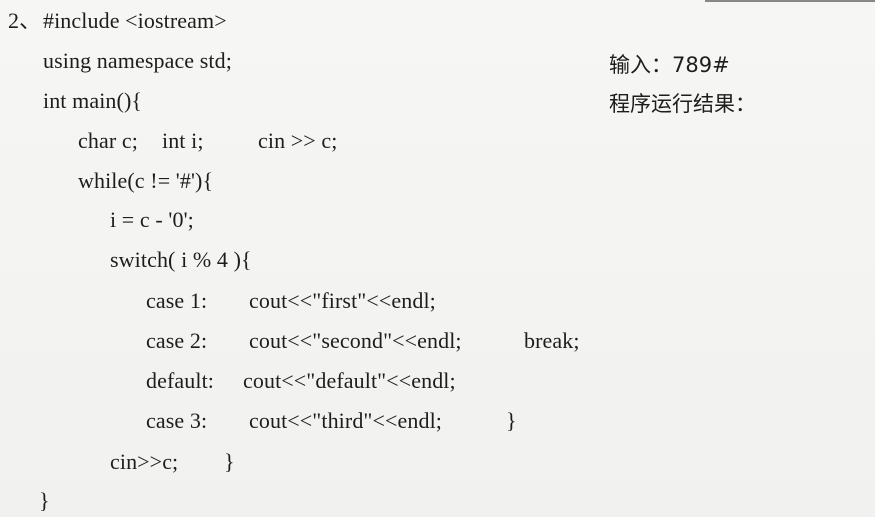 This screenshot has width=875, height=517. I want to click on code-assign: i = c - '0';, so click(152, 219).